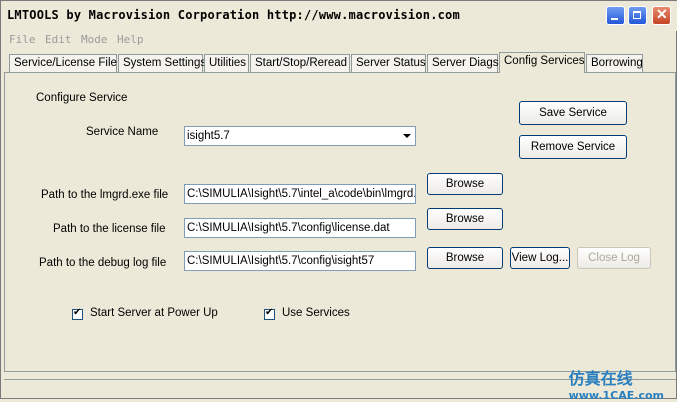  I want to click on browse-lmgrd-button: Browse, so click(465, 184).